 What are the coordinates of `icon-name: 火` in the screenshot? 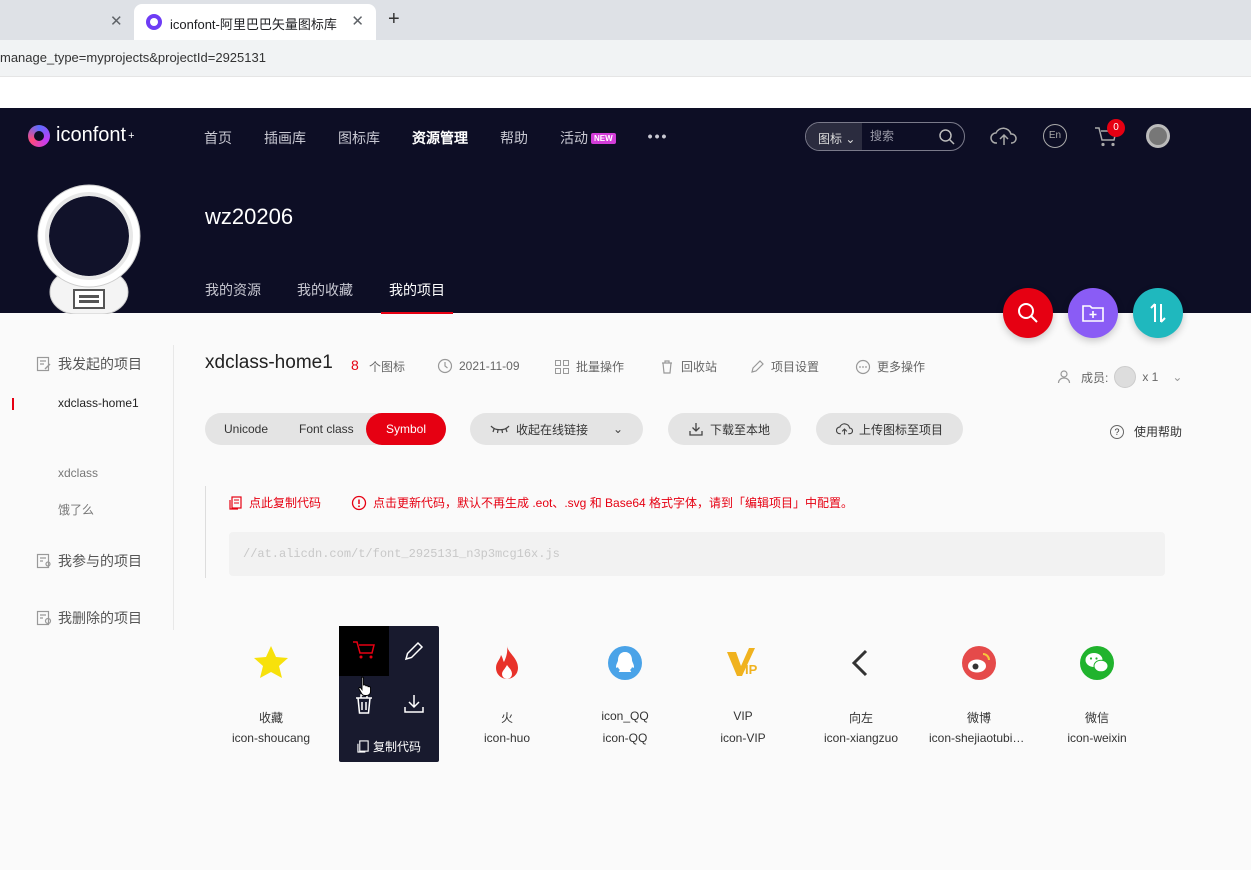 It's located at (506, 718).